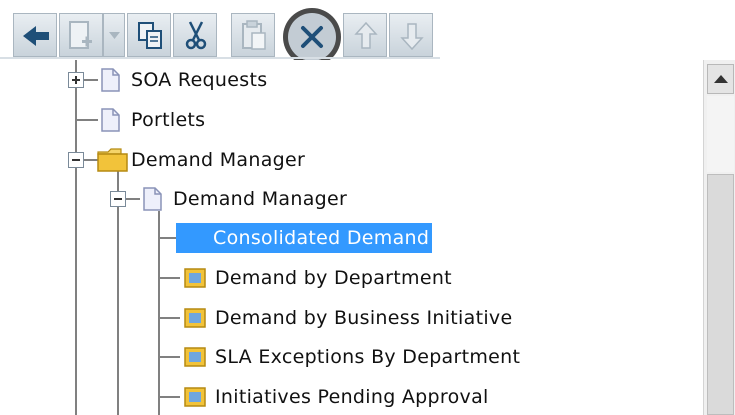  I want to click on back-arrow-icon, so click(36, 36).